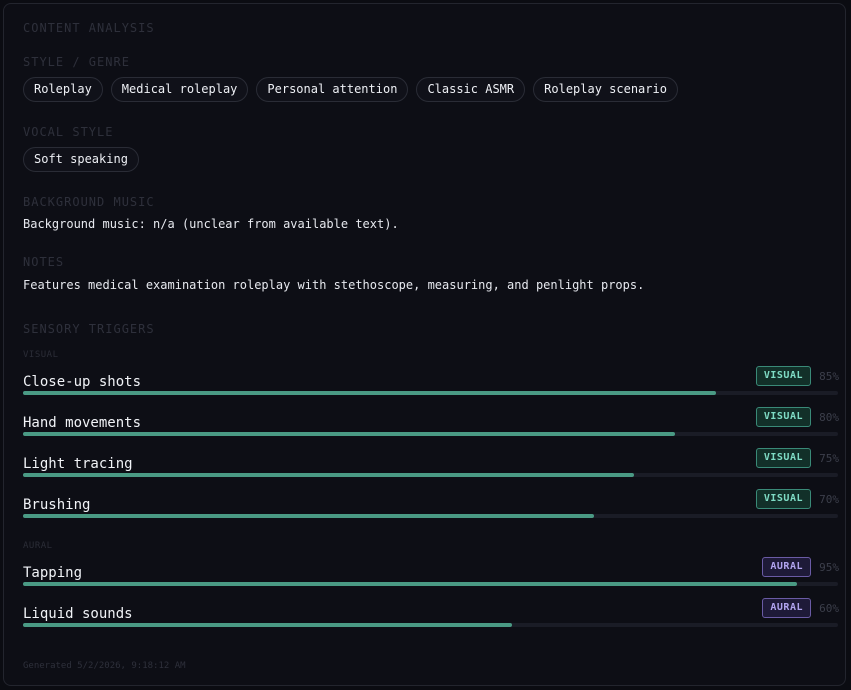 Image resolution: width=851 pixels, height=690 pixels. Describe the element at coordinates (57, 505) in the screenshot. I see `trigger-name: Brushing` at that location.